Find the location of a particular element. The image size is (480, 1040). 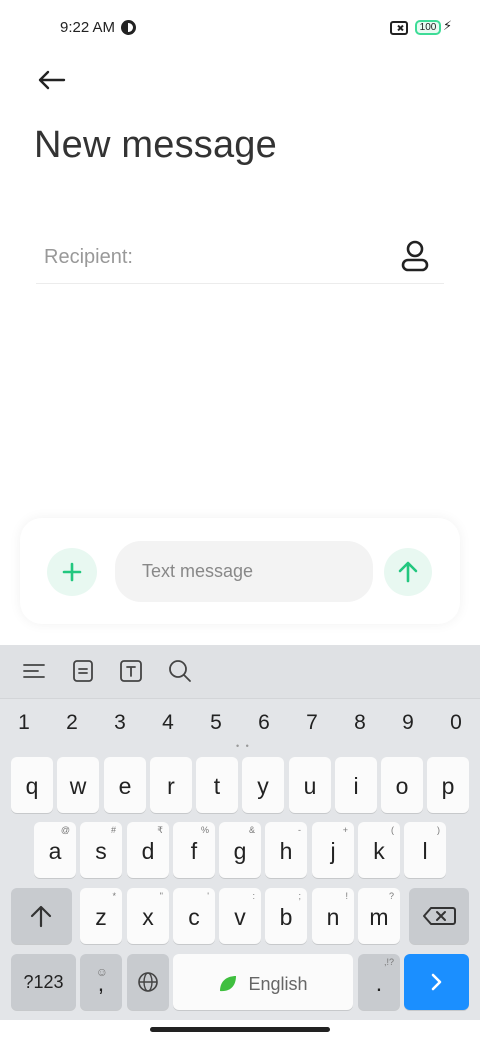

emoji-comma-key: ☺ , is located at coordinates (101, 982).